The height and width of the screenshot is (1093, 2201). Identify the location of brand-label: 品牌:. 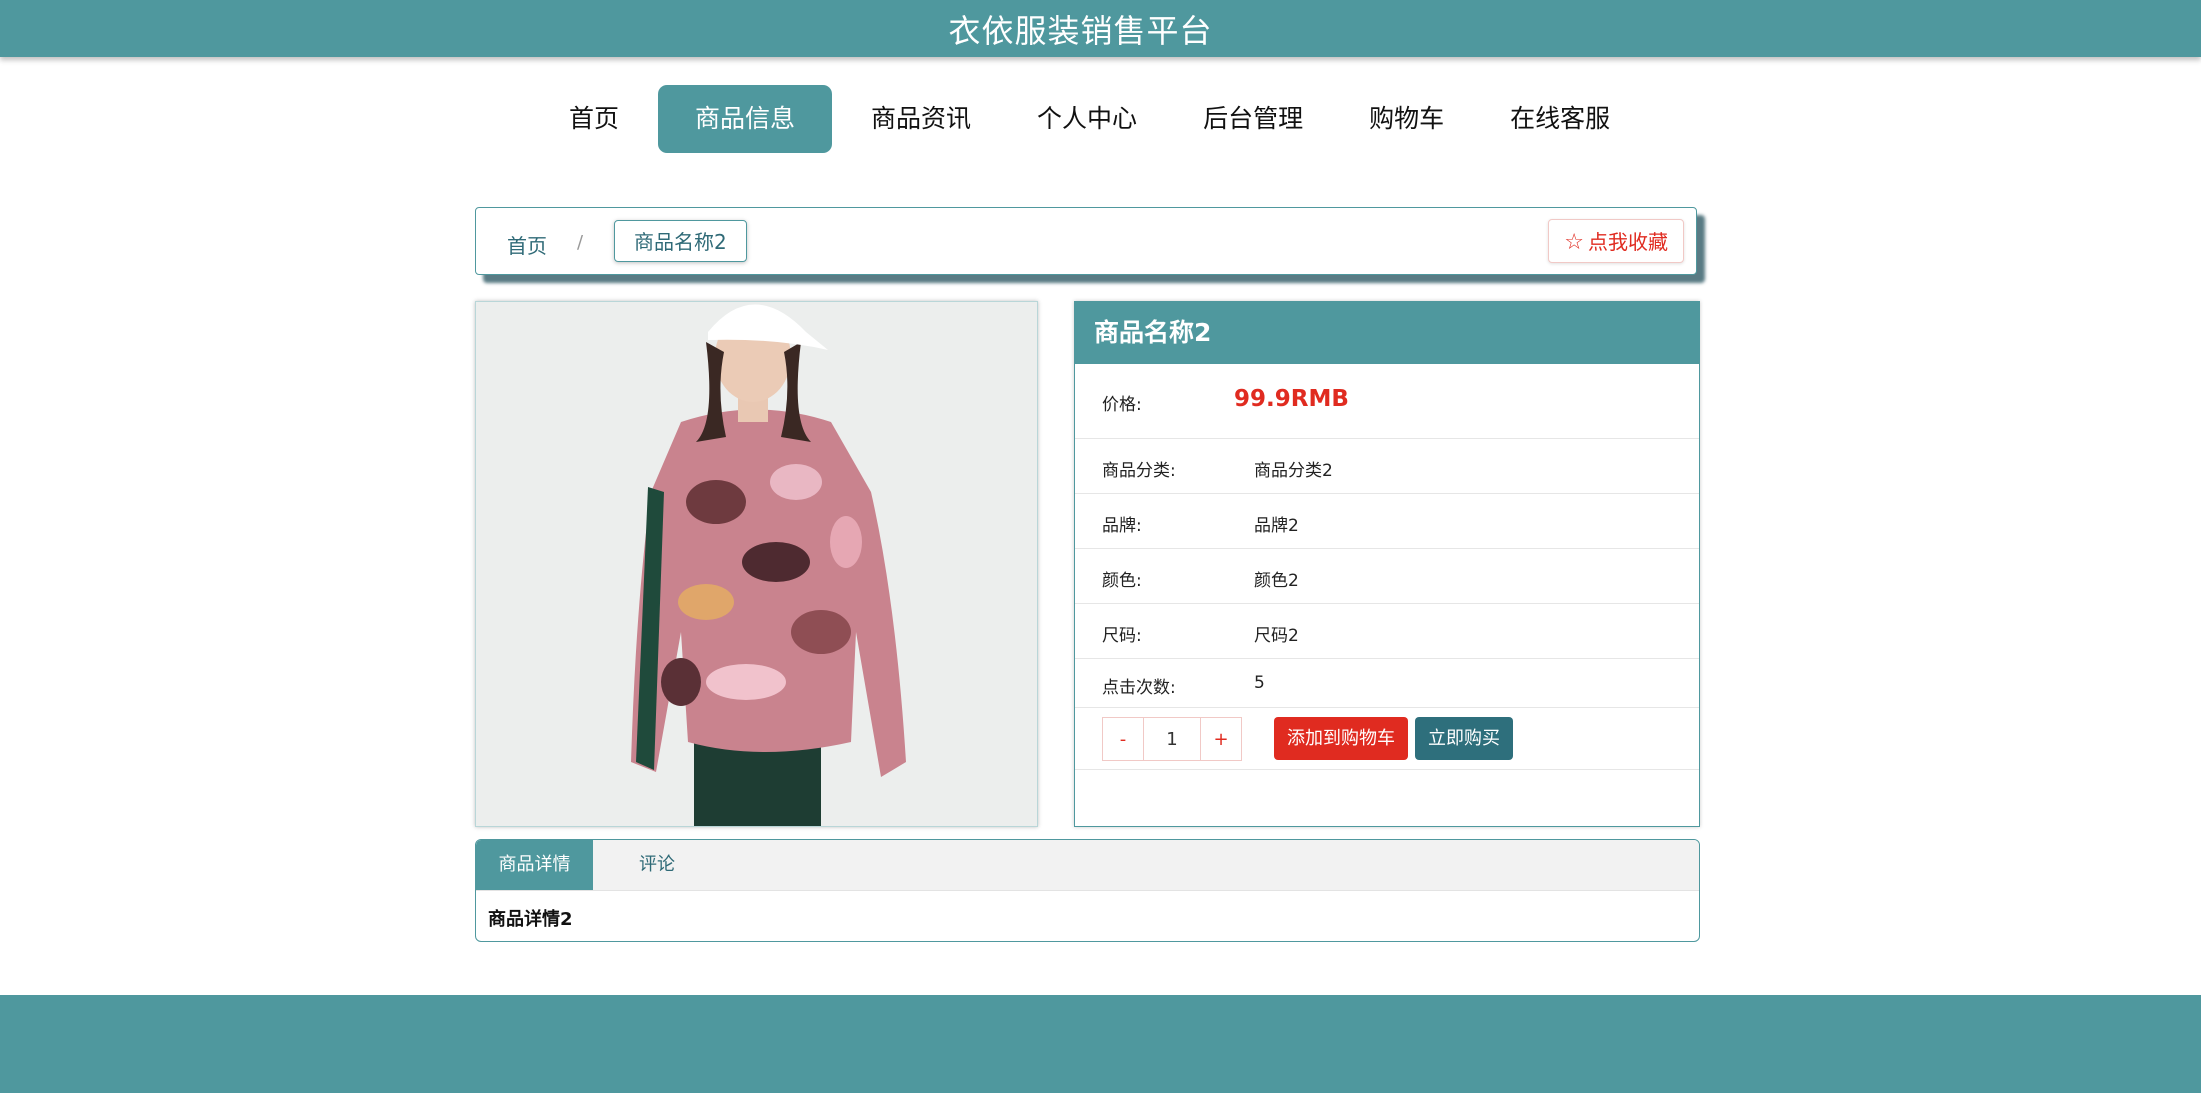
(1122, 526).